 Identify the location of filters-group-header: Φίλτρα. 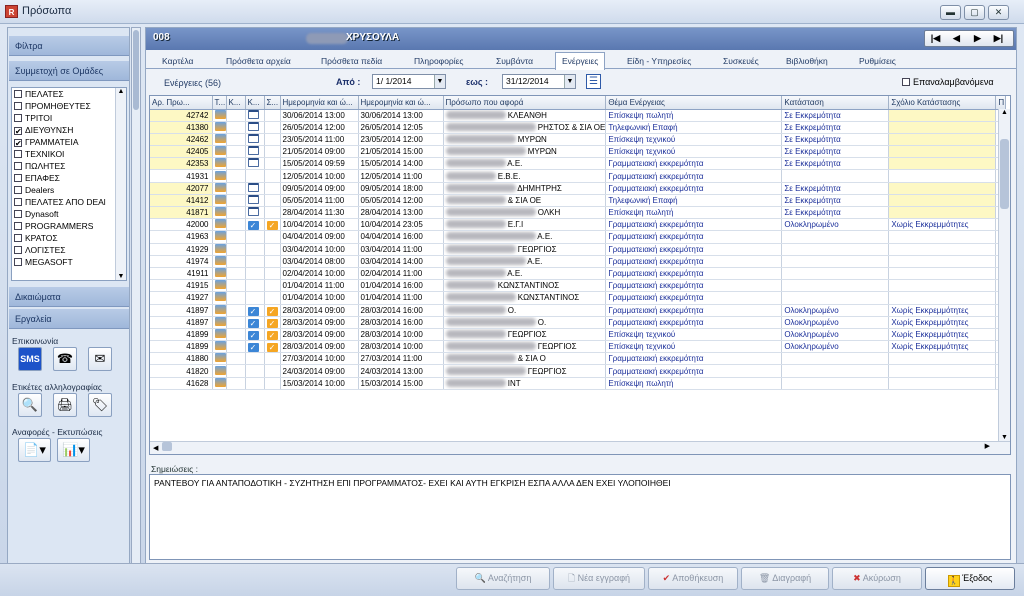
(69, 46).